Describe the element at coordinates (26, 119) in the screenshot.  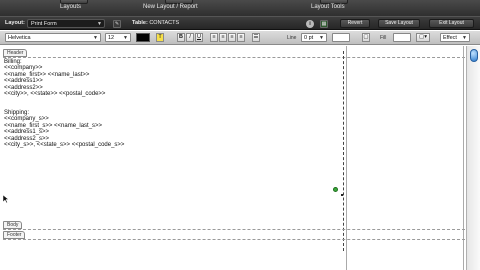
I see `shipping-line: <<company_s>>` at that location.